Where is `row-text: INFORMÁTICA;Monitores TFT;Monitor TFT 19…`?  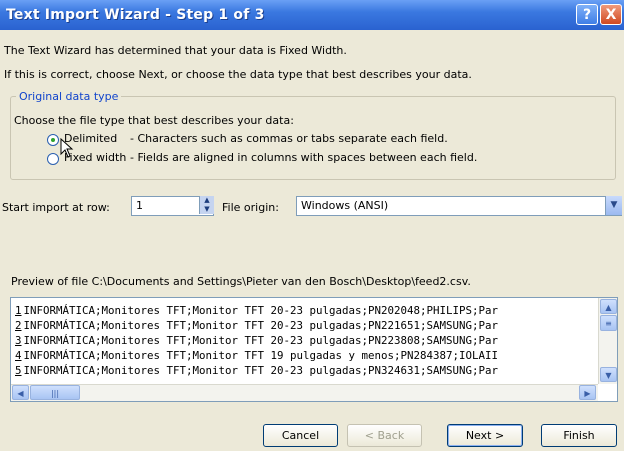
row-text: INFORMÁTICA;Monitores TFT;Monitor TFT 19… is located at coordinates (261, 355).